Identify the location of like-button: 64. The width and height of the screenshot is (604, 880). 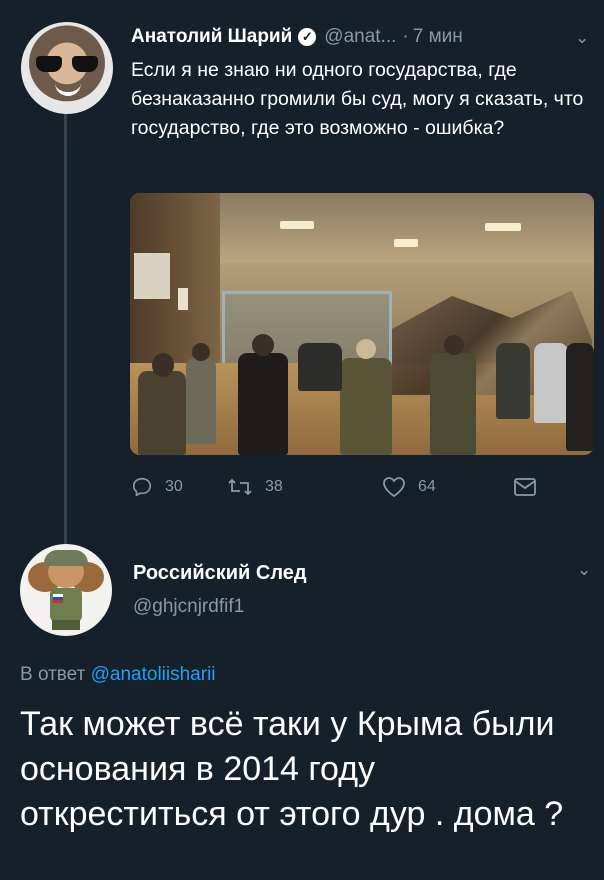
(409, 487).